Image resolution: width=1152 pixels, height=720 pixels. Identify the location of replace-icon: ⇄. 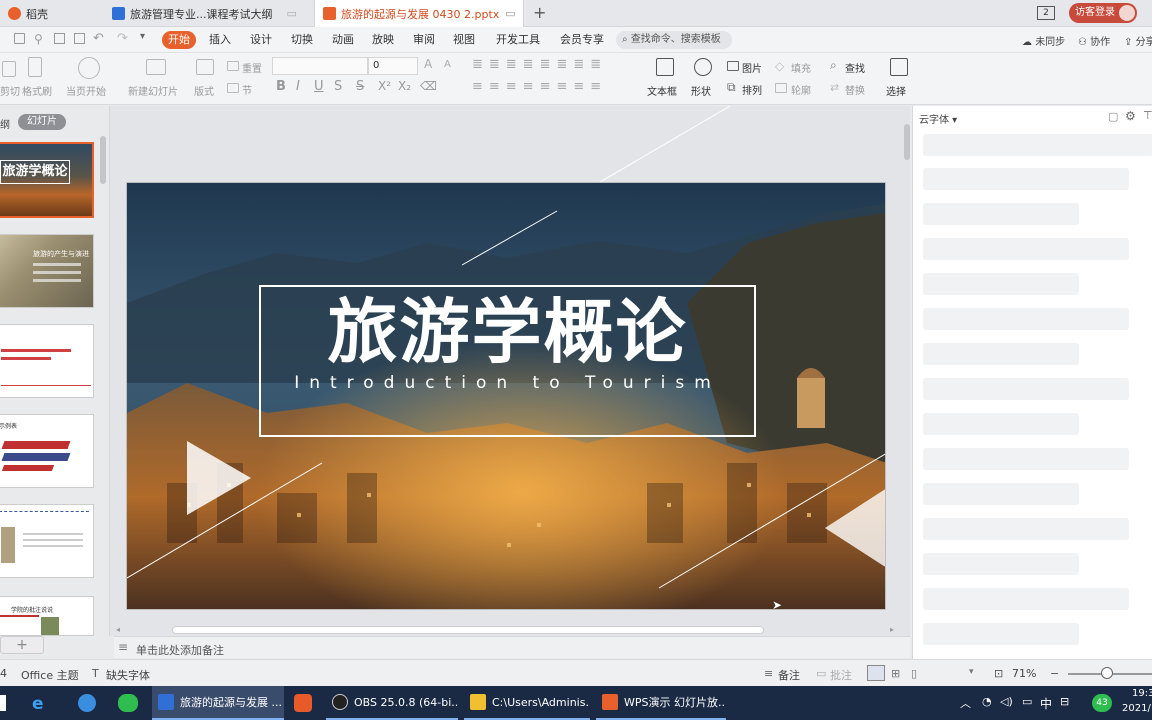
(834, 87).